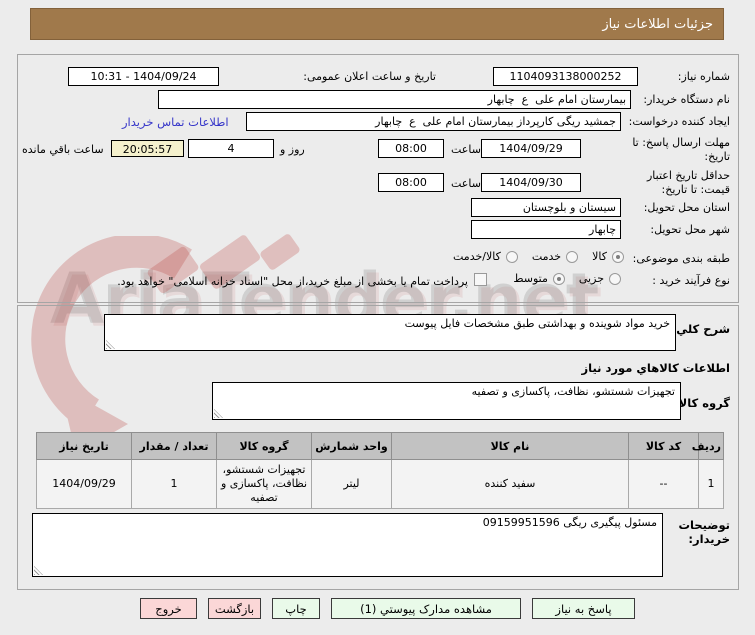 The height and width of the screenshot is (635, 755). I want to click on cell-count-unit: لیتر, so click(351, 484).